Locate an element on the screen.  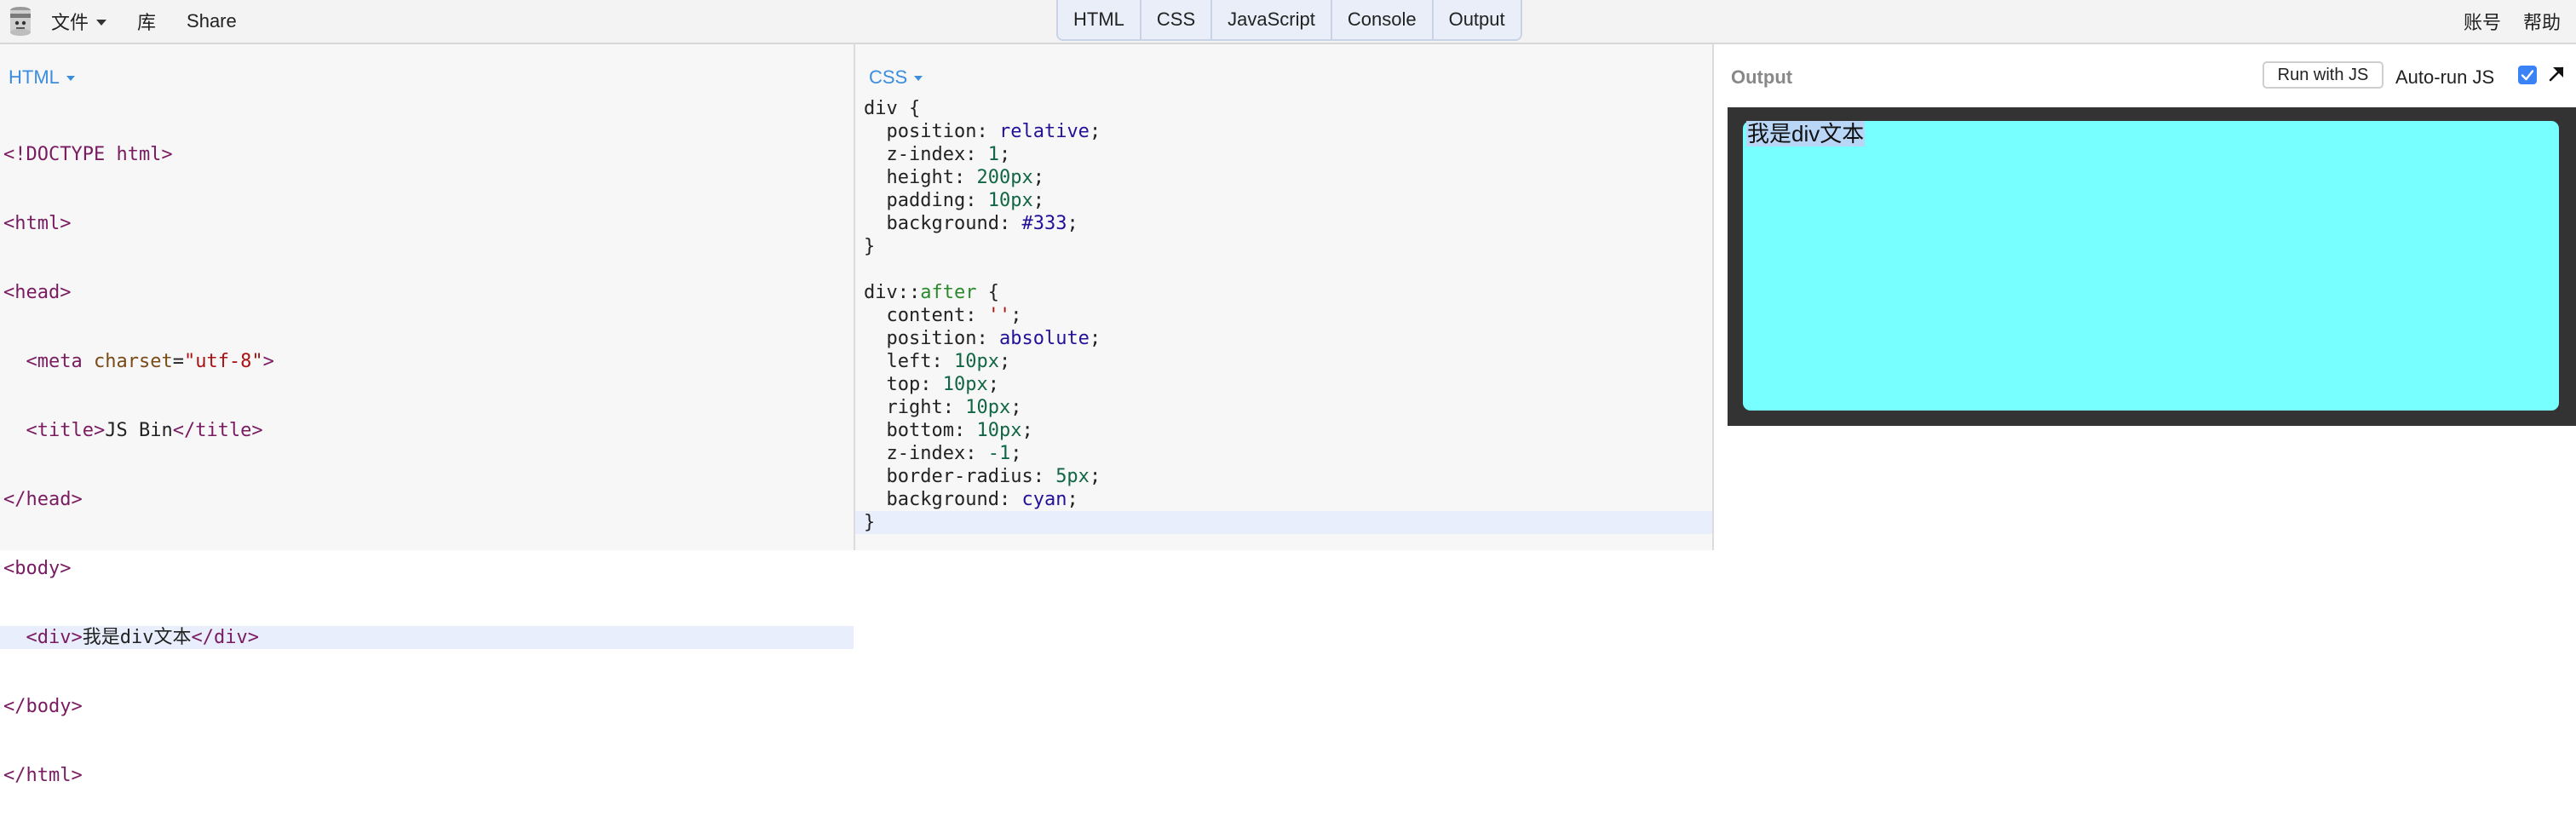
code-line: background: cyan; is located at coordinates (982, 499).